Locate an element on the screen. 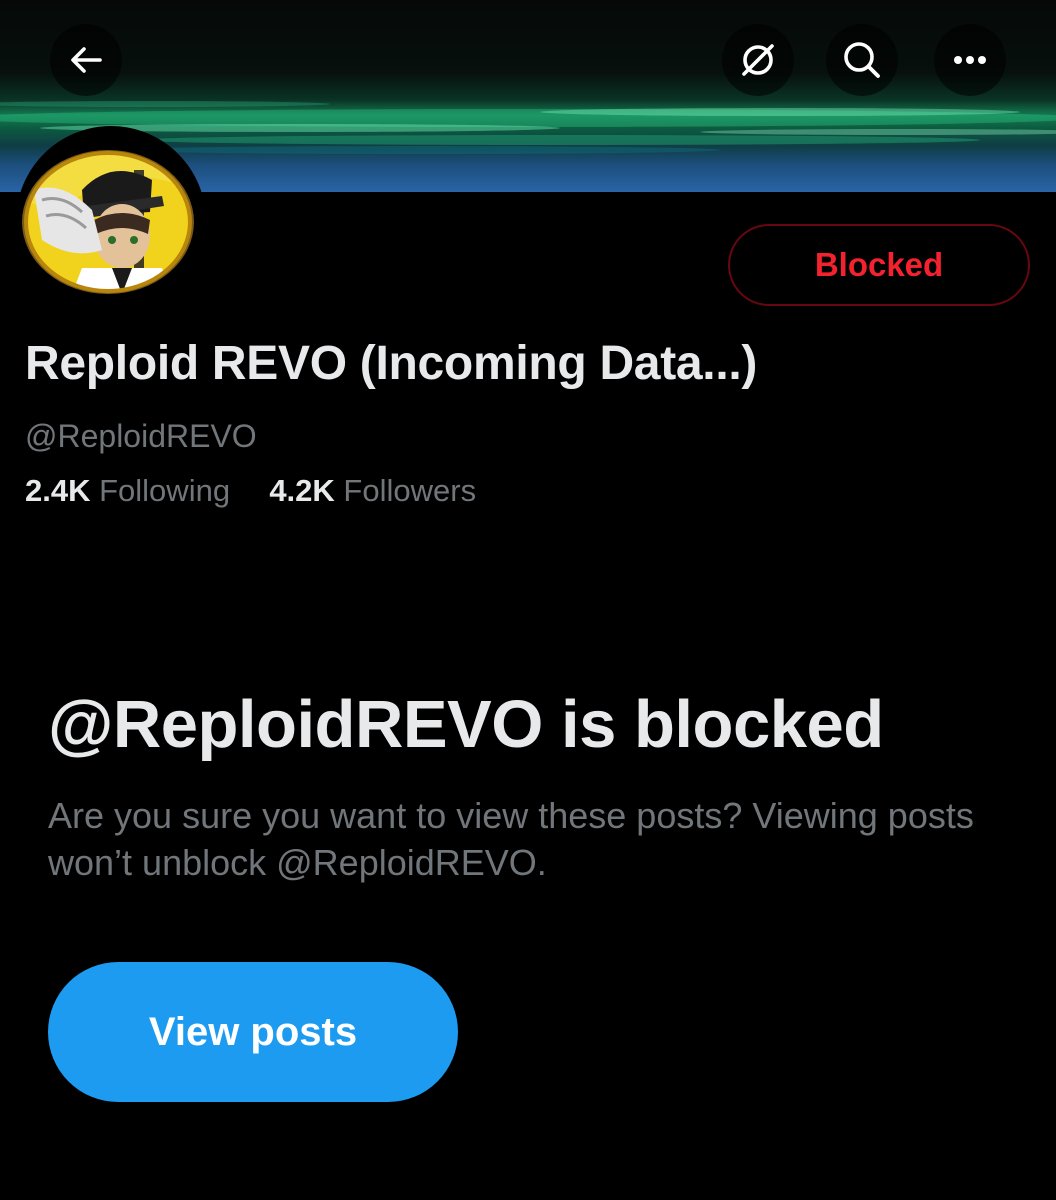 Image resolution: width=1056 pixels, height=1200 pixels. followers-label: Followers is located at coordinates (410, 490).